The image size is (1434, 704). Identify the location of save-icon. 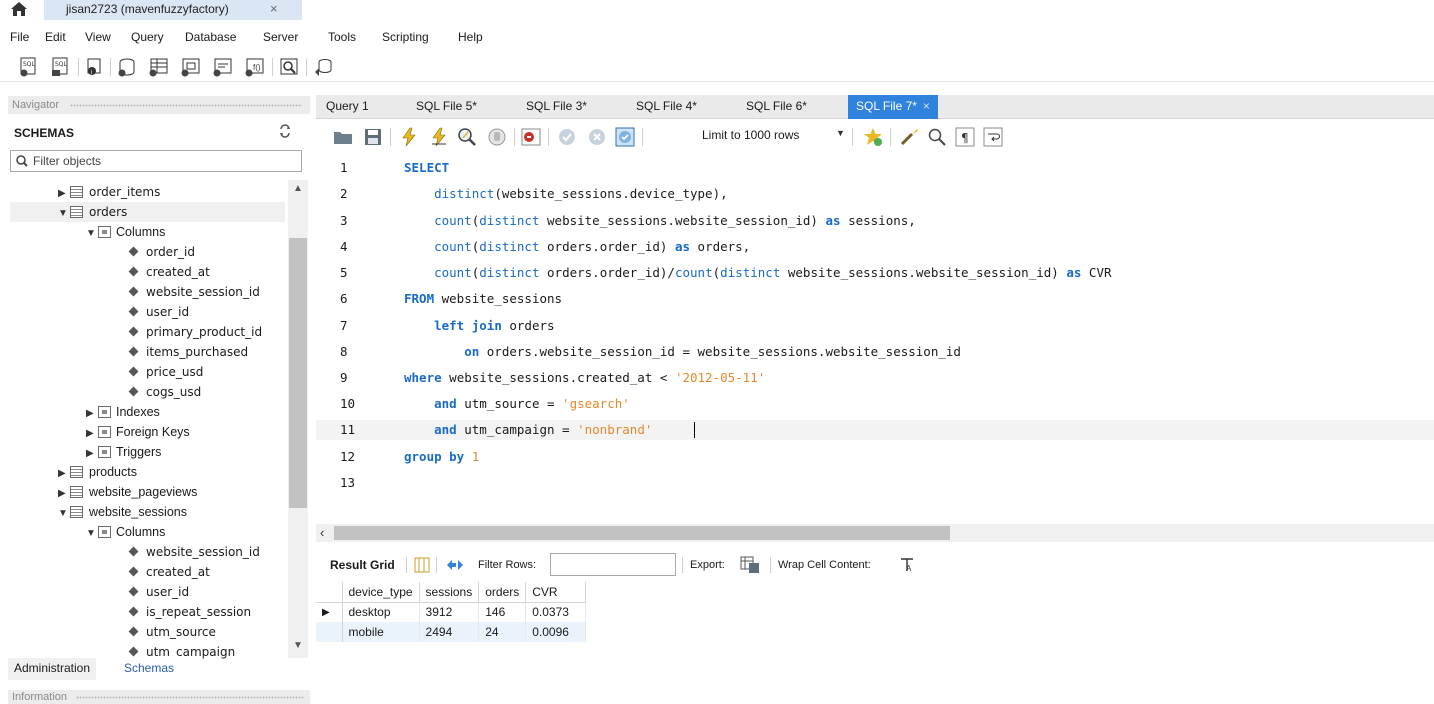
(373, 137).